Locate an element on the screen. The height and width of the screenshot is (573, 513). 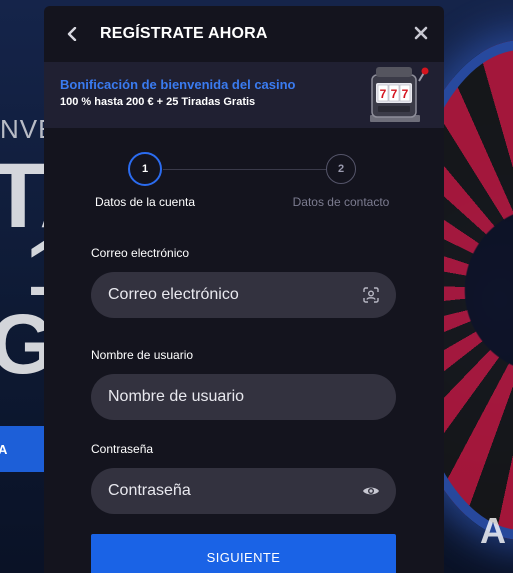
password-field is located at coordinates (228, 491).